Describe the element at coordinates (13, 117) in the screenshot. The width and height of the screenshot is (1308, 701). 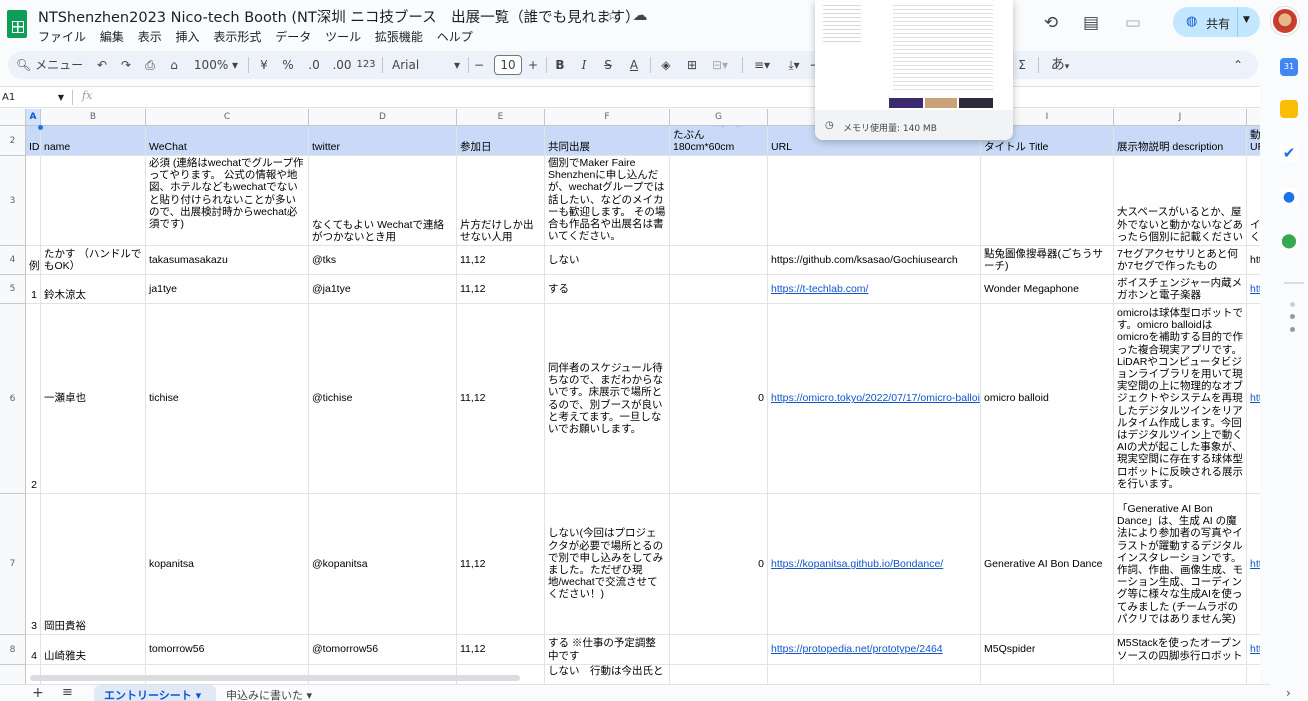
I see `select-all-corner` at that location.